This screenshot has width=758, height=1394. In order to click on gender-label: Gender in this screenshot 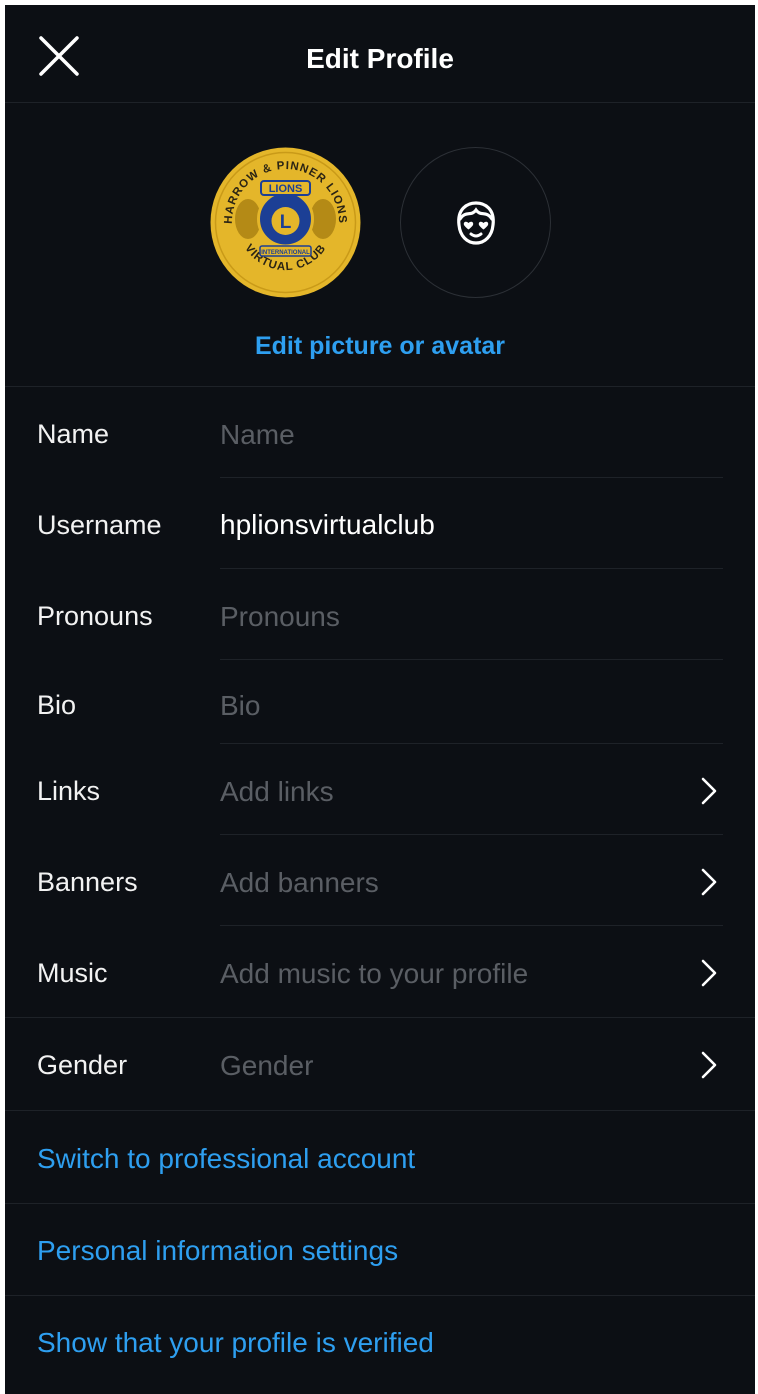, I will do `click(82, 1065)`.